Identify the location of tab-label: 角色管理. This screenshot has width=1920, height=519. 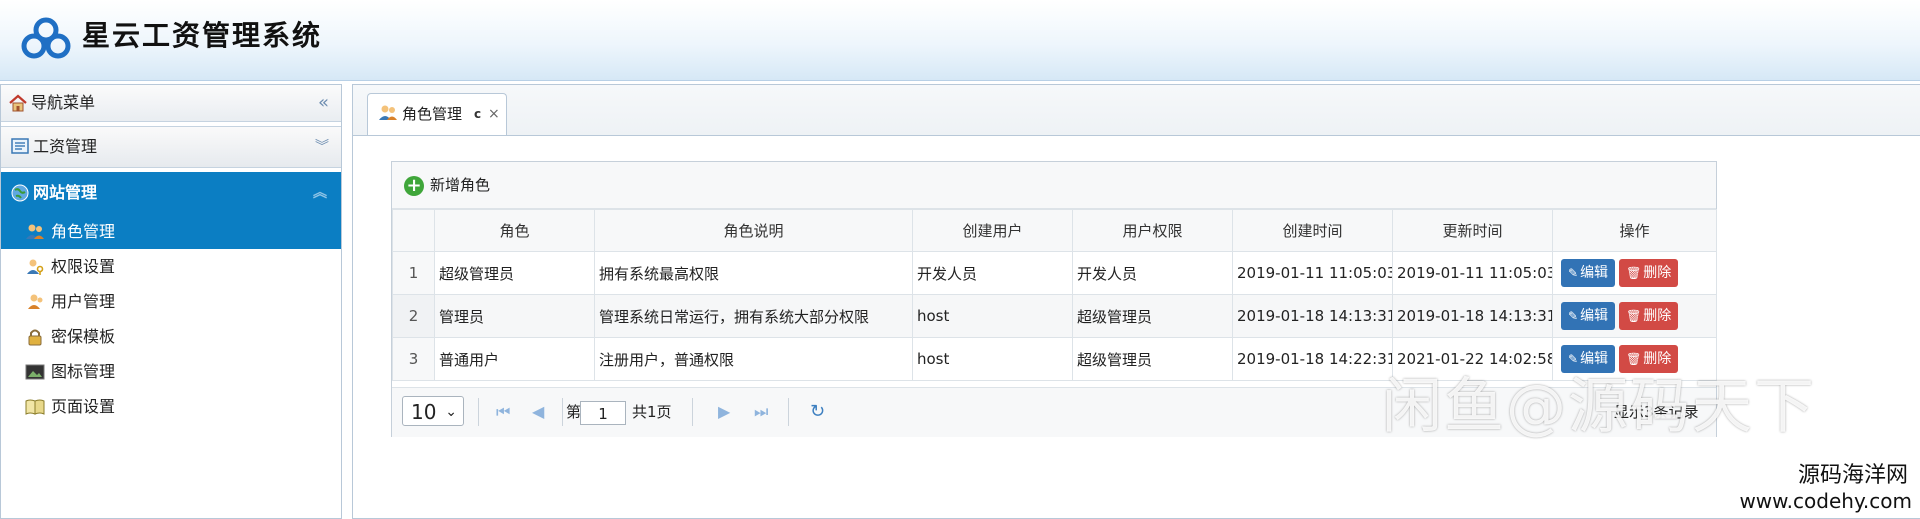
(432, 114).